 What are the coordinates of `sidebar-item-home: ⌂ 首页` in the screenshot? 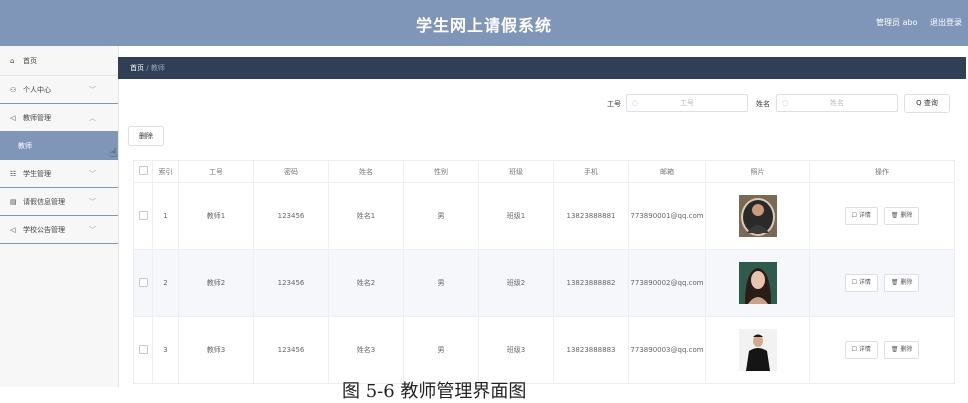 It's located at (59, 61).